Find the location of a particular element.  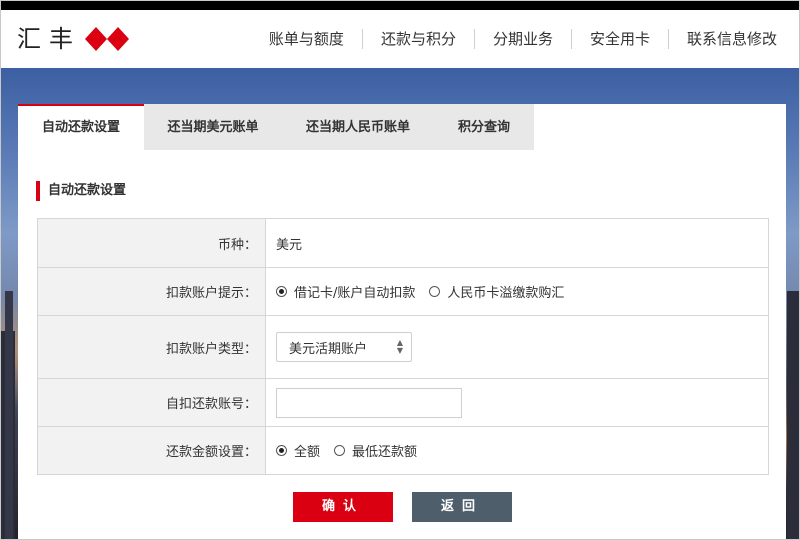

account-number-label: 自扣还款账号： is located at coordinates (152, 402).